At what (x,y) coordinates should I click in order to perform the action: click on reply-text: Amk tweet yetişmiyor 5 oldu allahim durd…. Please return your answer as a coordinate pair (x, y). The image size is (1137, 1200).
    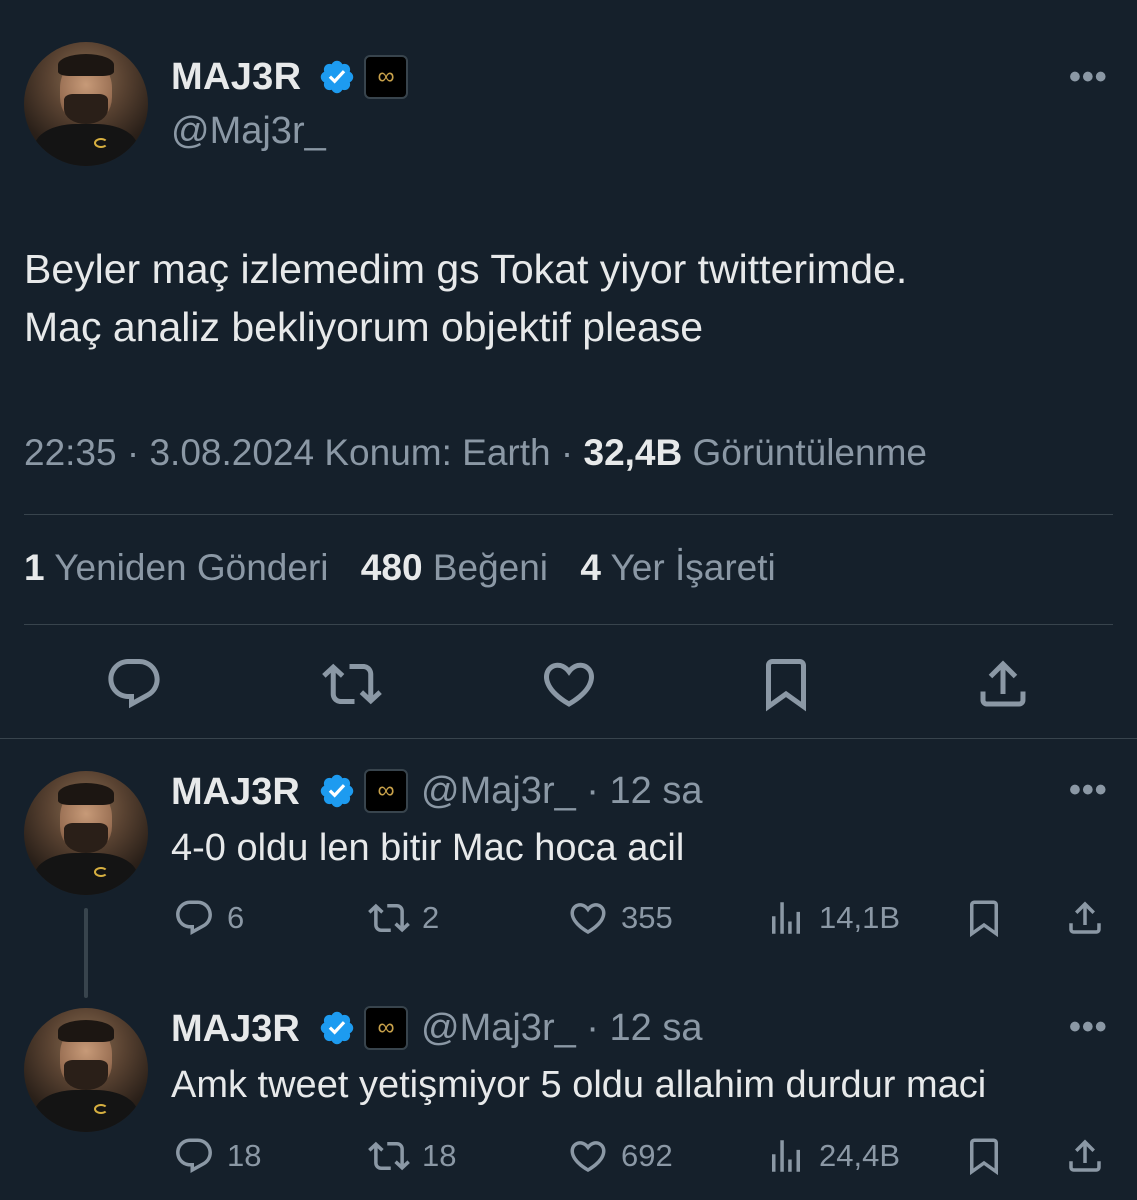
    Looking at the image, I should click on (579, 1085).